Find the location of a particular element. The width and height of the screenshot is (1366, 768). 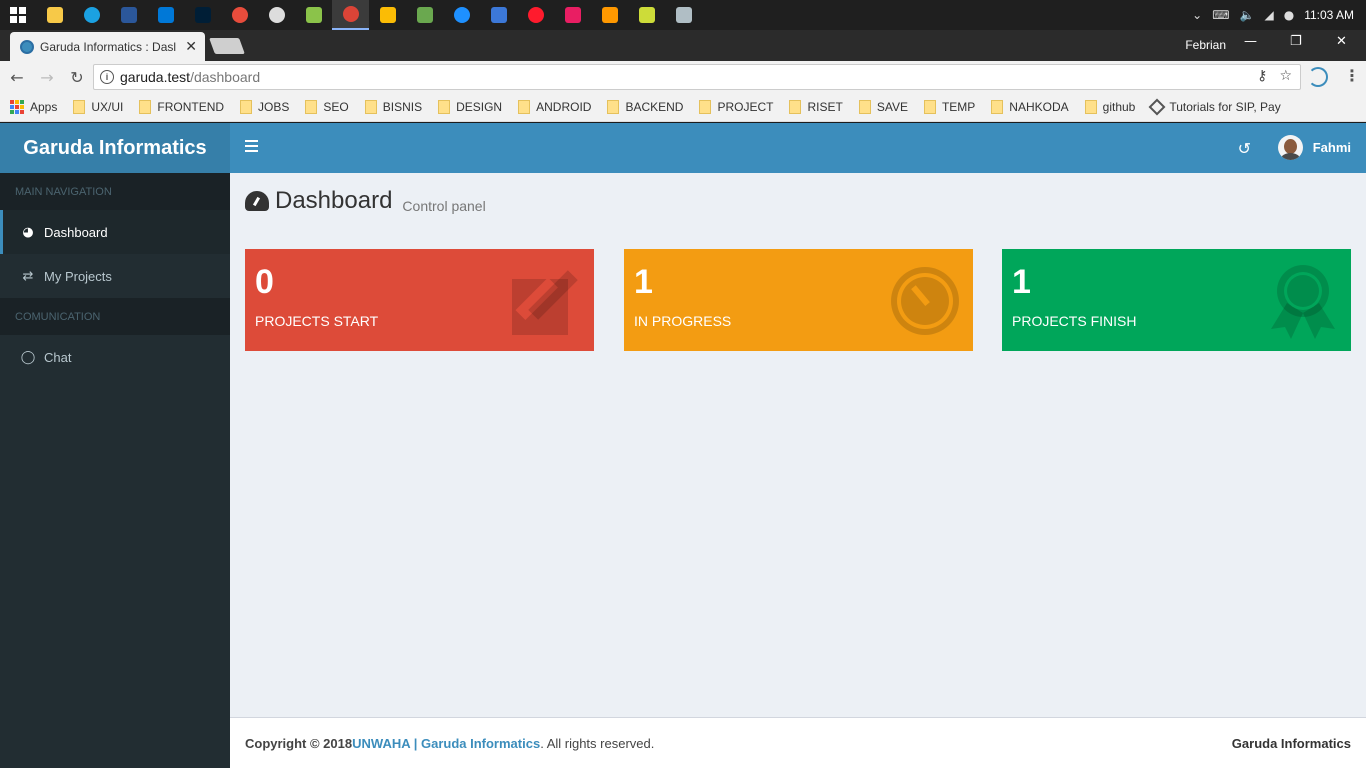

bookmark-seo: SEO is located at coordinates (327, 107).